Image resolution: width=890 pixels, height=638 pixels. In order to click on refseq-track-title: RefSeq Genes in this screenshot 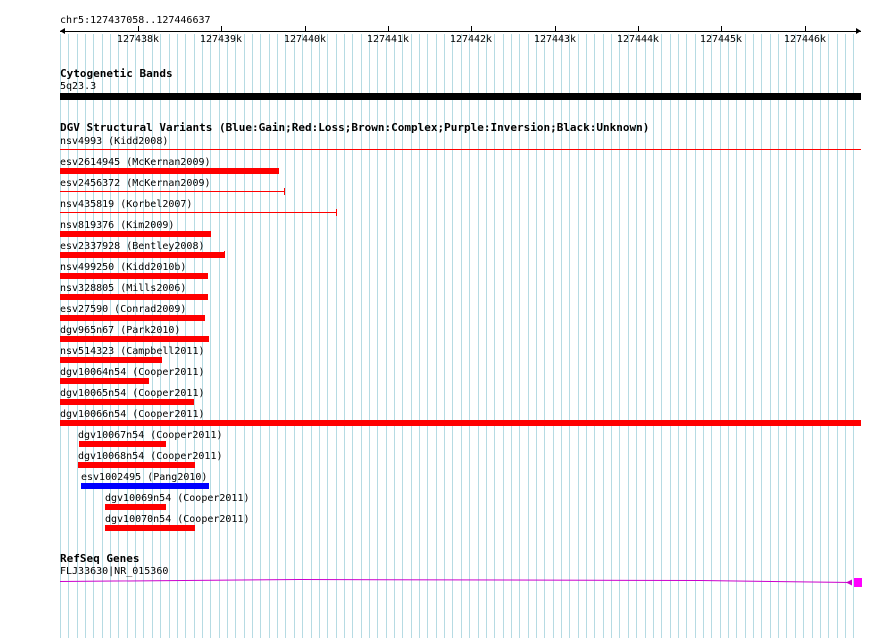, I will do `click(99, 559)`.